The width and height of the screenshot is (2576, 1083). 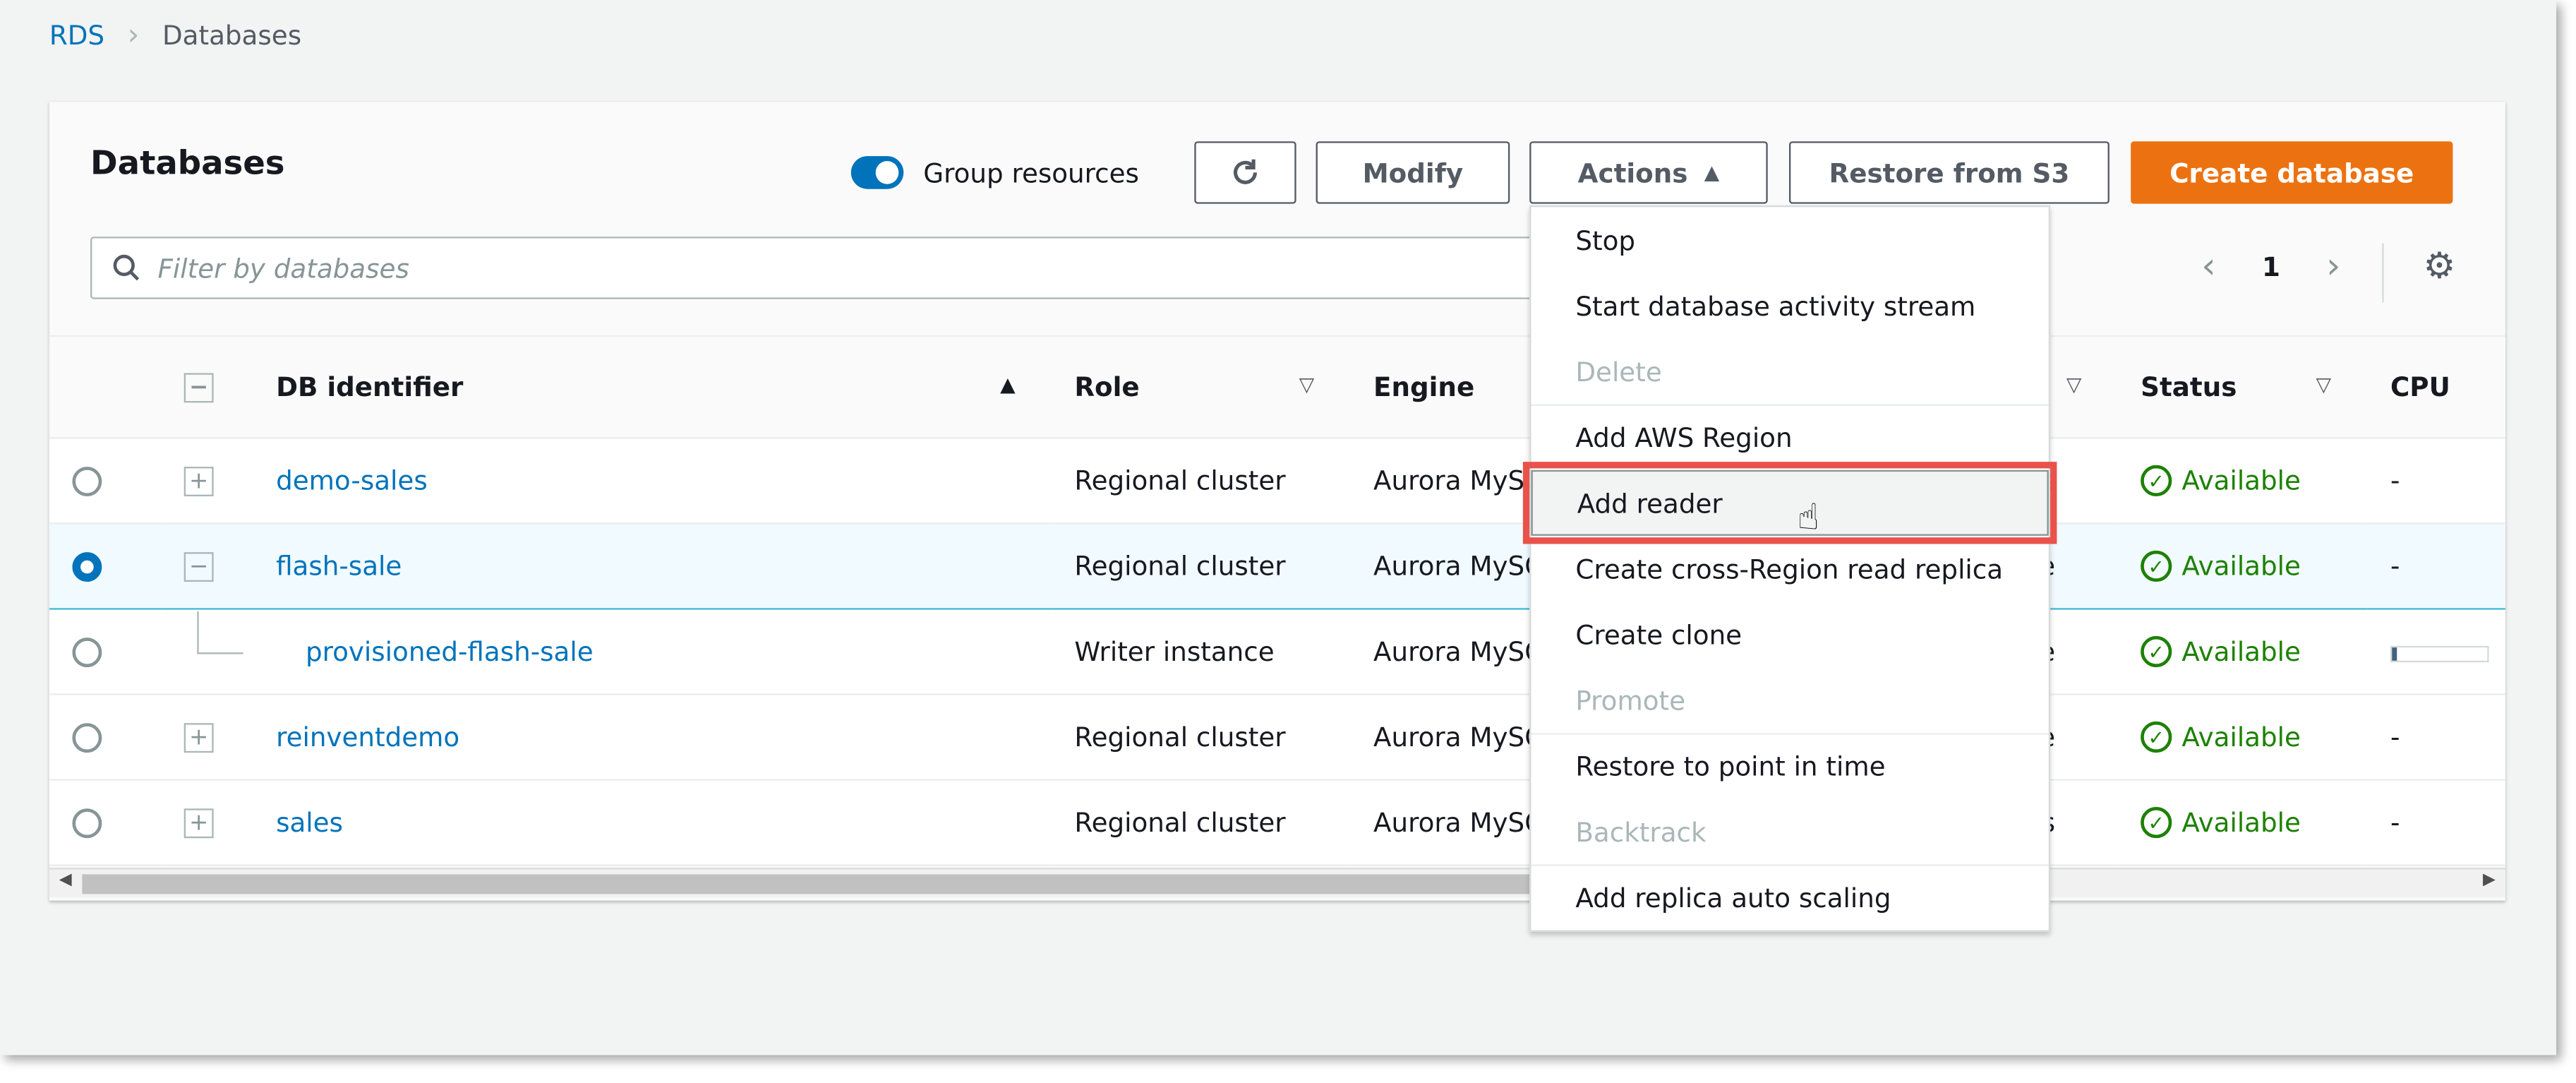 What do you see at coordinates (187, 163) in the screenshot?
I see `page-title: Databases` at bounding box center [187, 163].